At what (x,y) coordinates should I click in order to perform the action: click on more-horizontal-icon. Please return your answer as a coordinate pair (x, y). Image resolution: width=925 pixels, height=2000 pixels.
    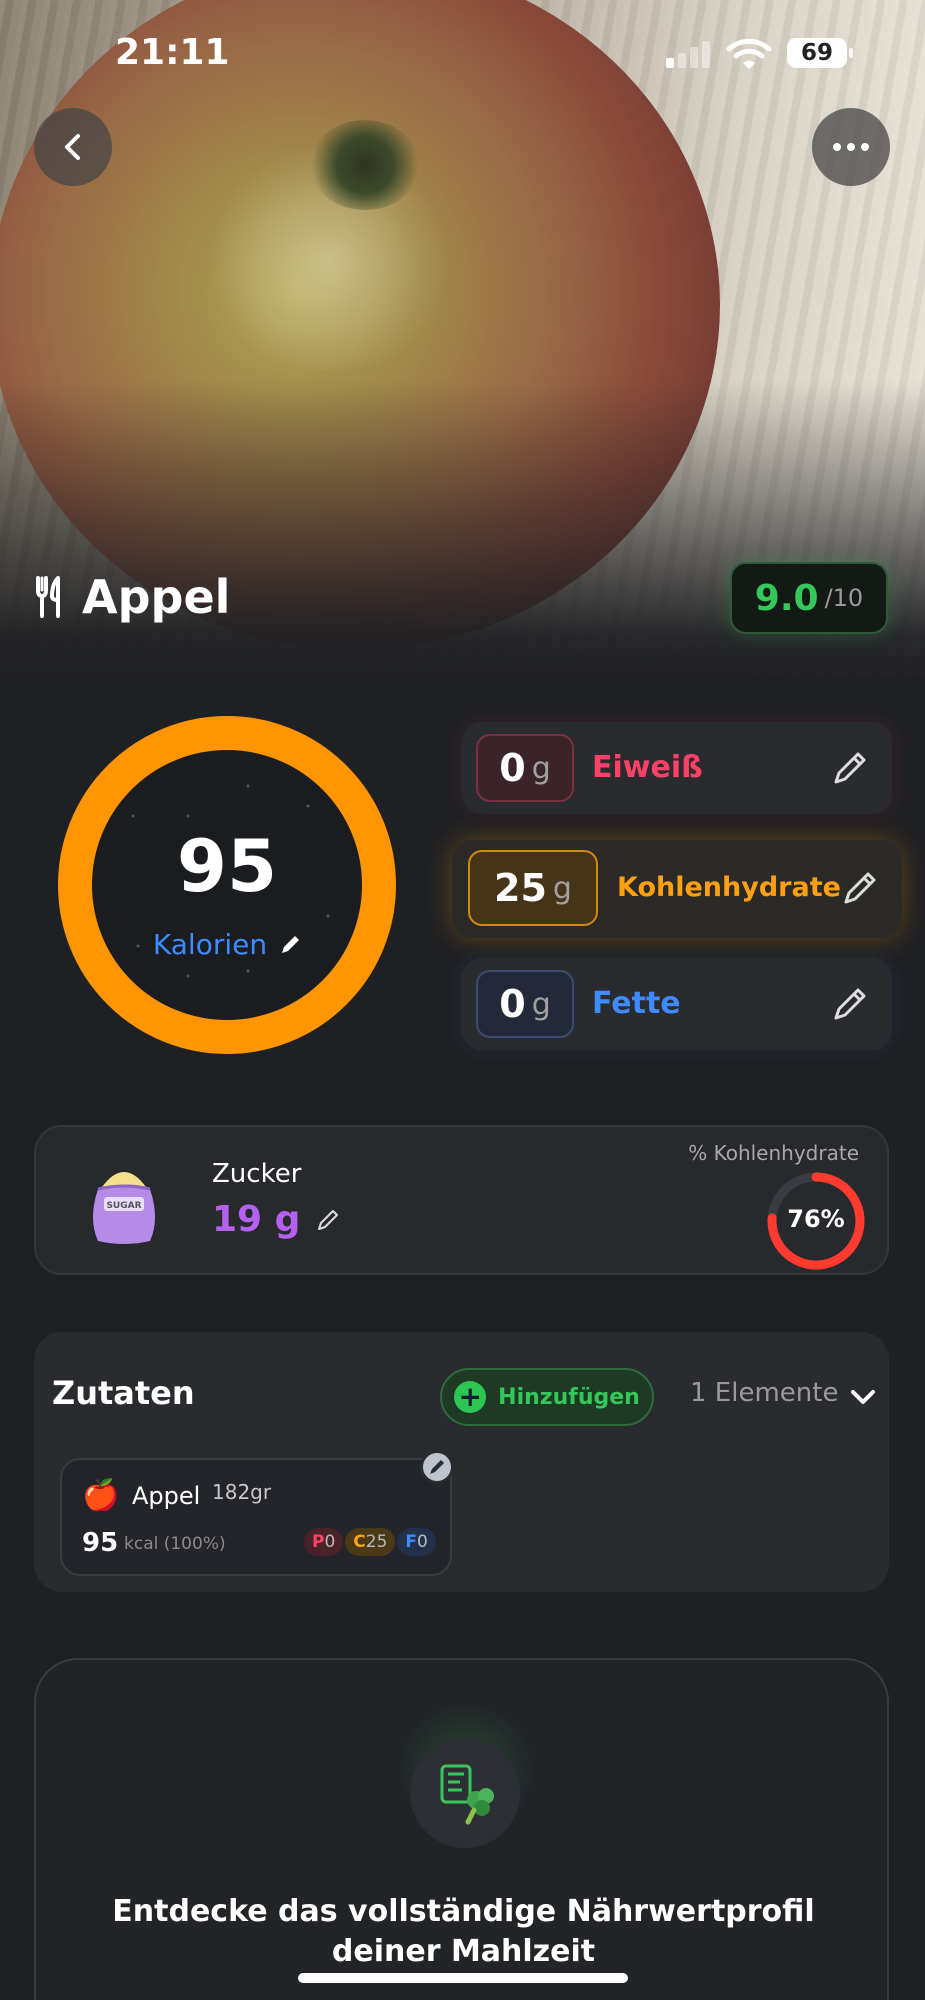
    Looking at the image, I should click on (851, 147).